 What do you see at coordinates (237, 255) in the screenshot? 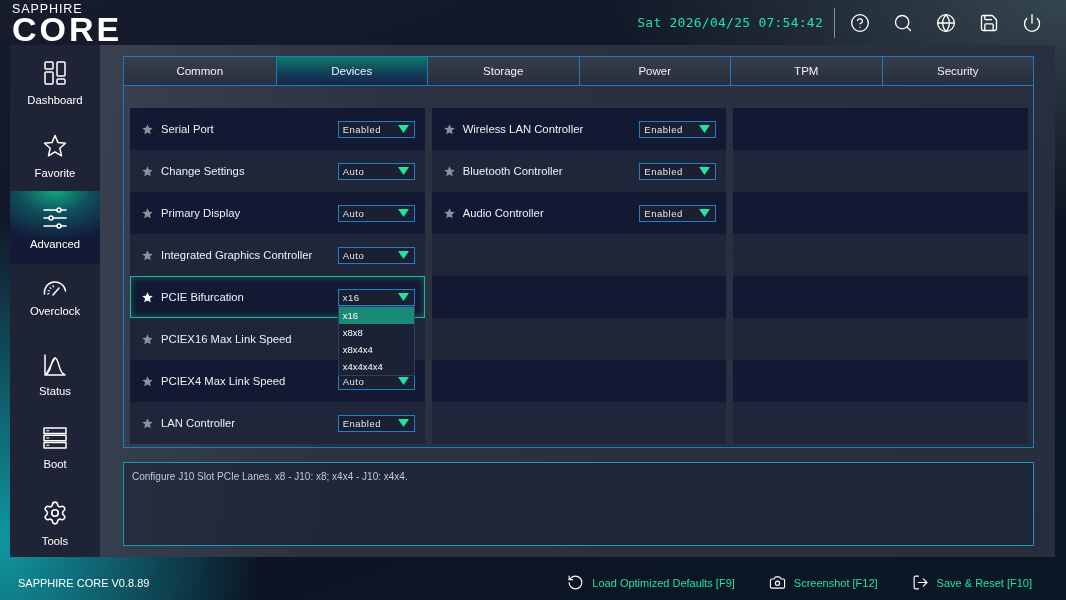
I see `setting-label: Integrated Graphics Controller` at bounding box center [237, 255].